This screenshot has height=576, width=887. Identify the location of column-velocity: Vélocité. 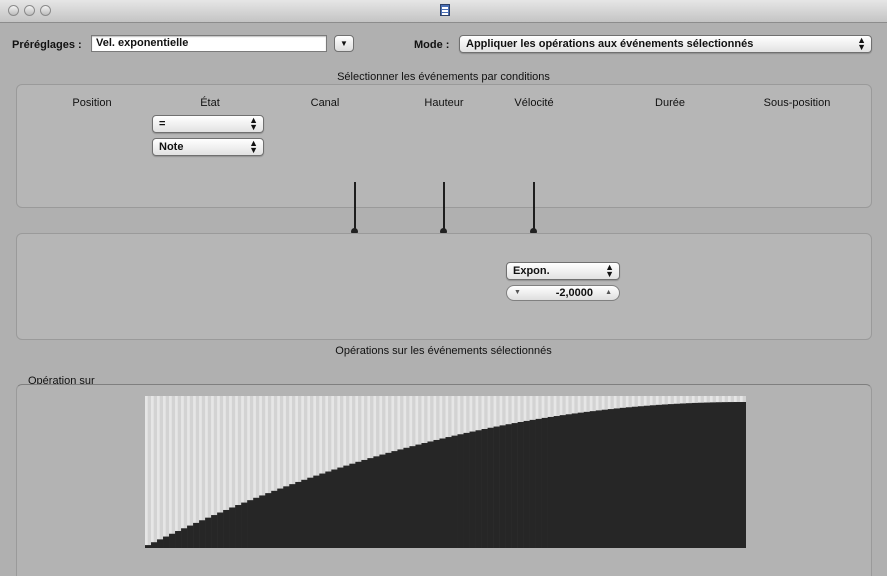
(534, 103).